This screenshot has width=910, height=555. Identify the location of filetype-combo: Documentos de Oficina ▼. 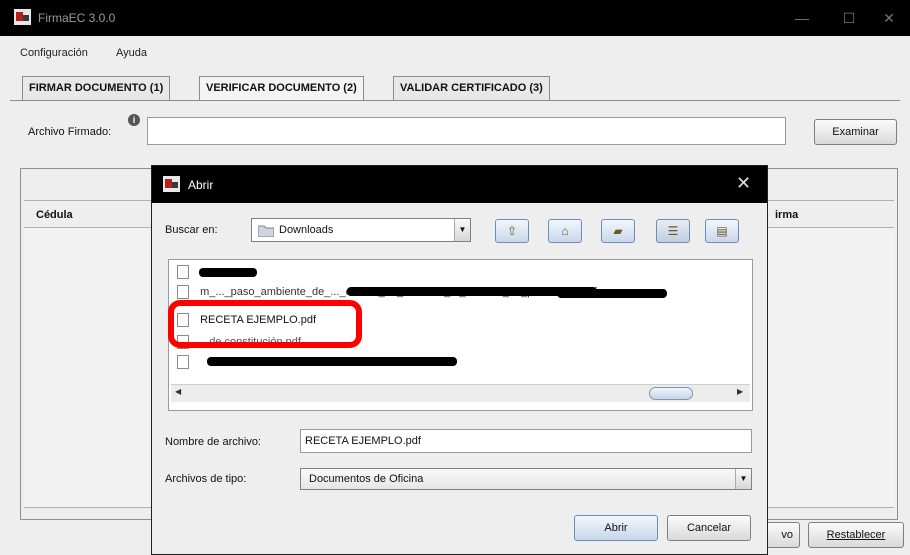
(526, 479).